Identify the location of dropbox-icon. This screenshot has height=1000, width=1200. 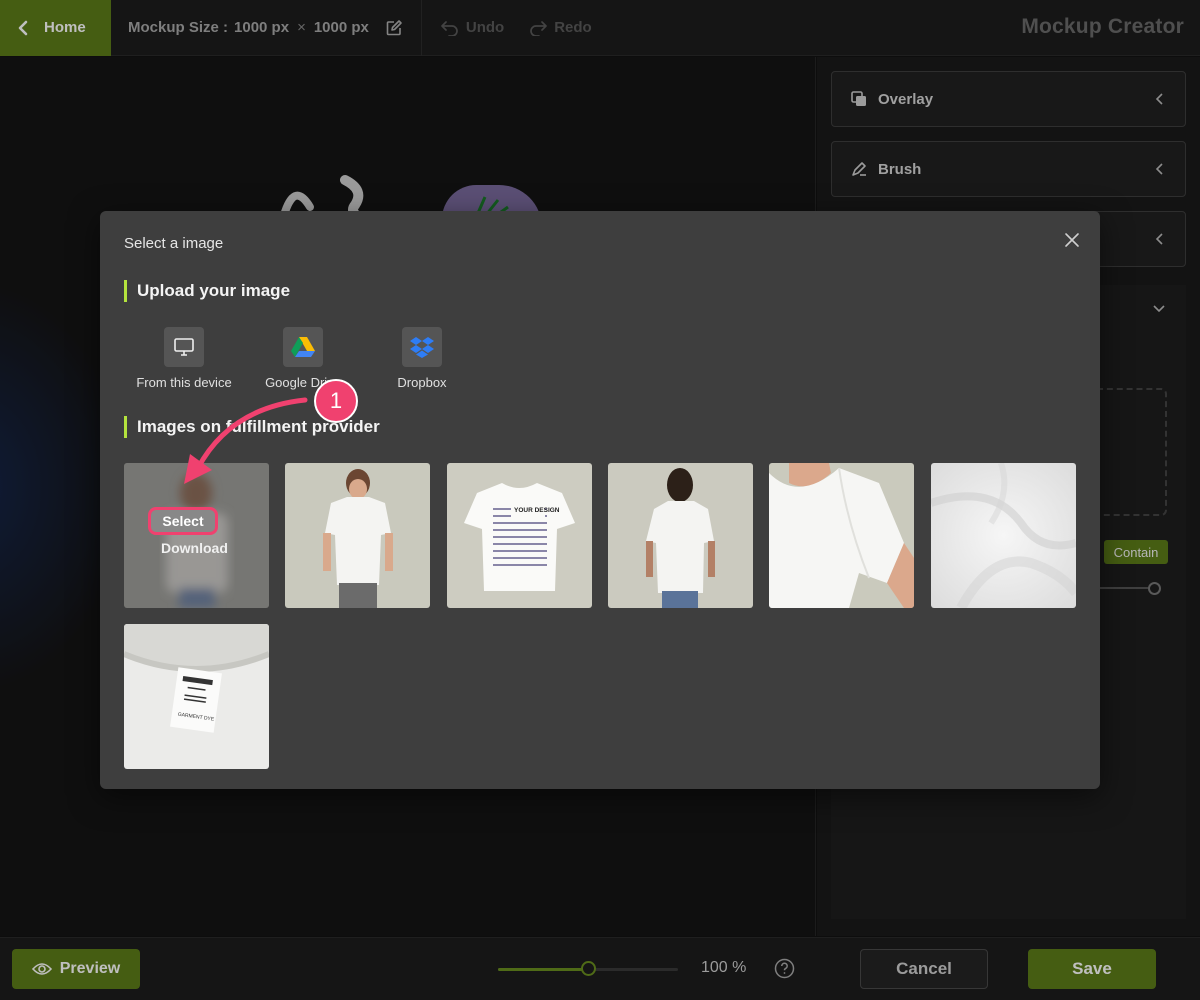
(422, 347).